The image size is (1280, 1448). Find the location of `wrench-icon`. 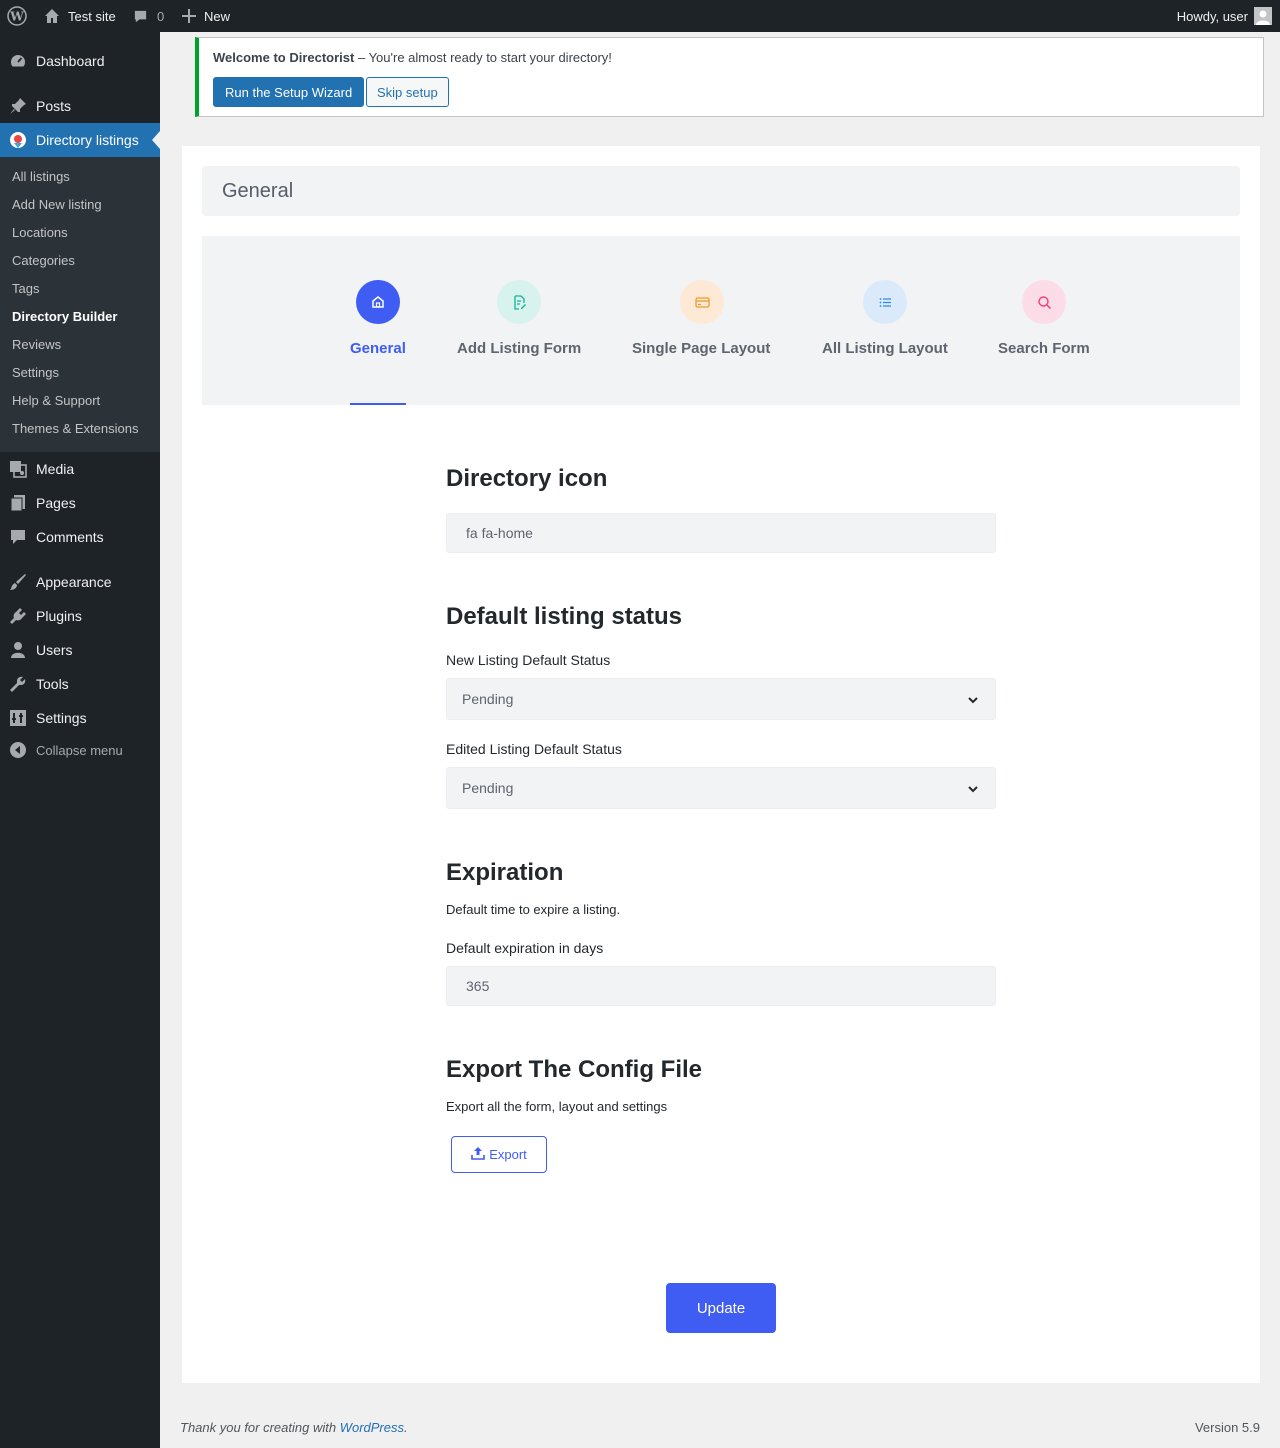

wrench-icon is located at coordinates (18, 684).